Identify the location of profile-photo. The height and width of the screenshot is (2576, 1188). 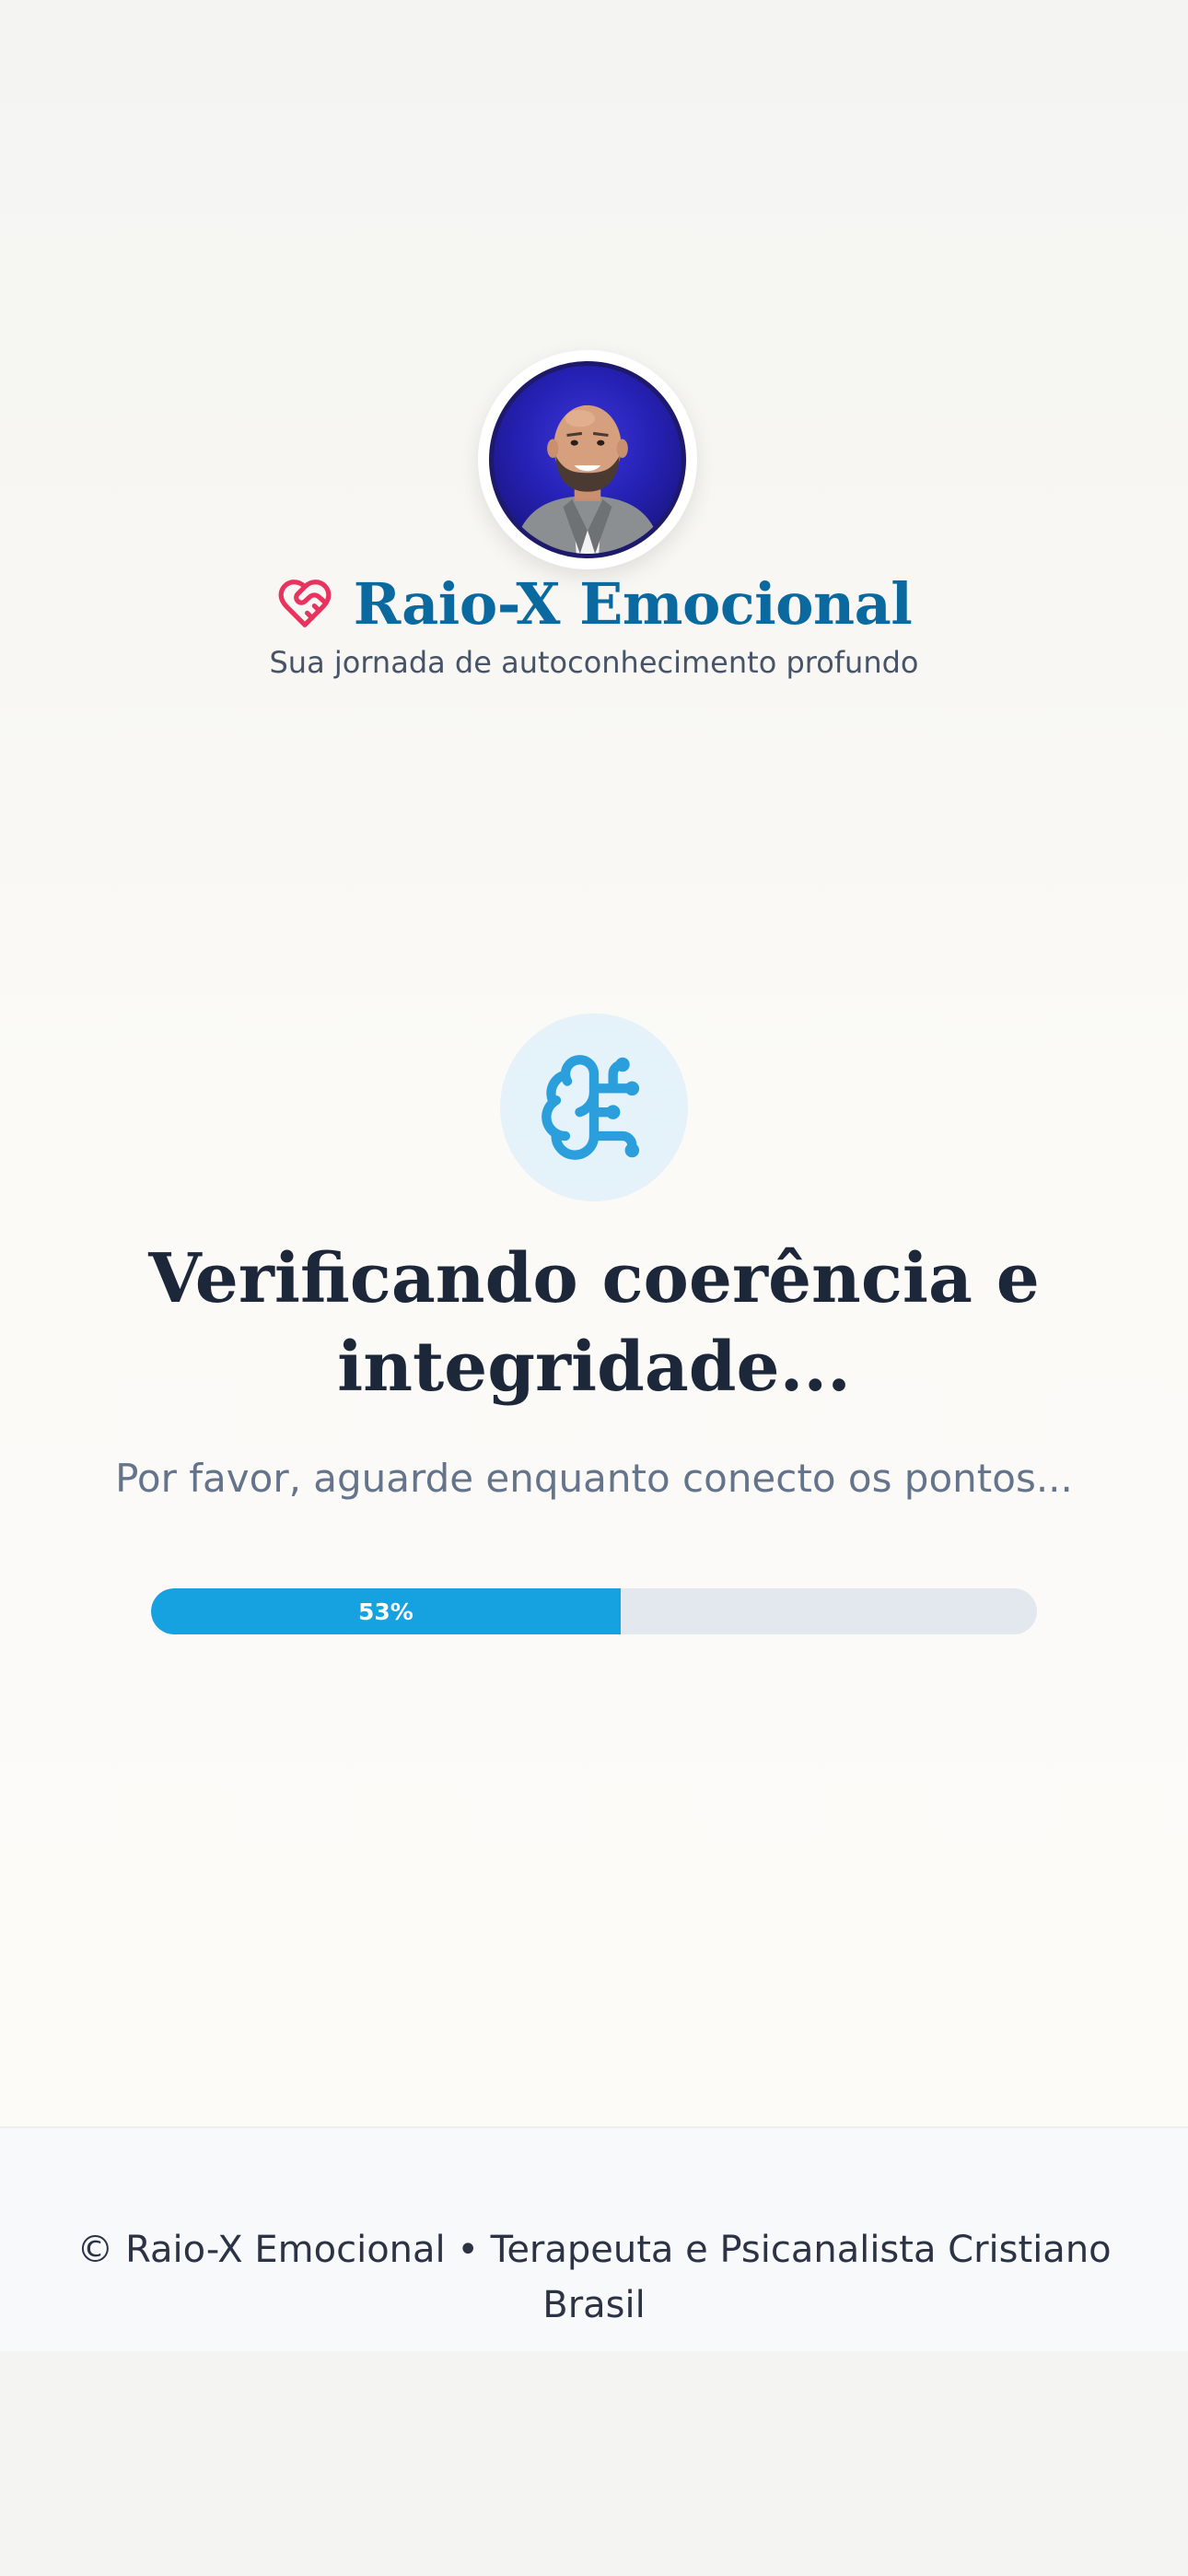
(587, 479).